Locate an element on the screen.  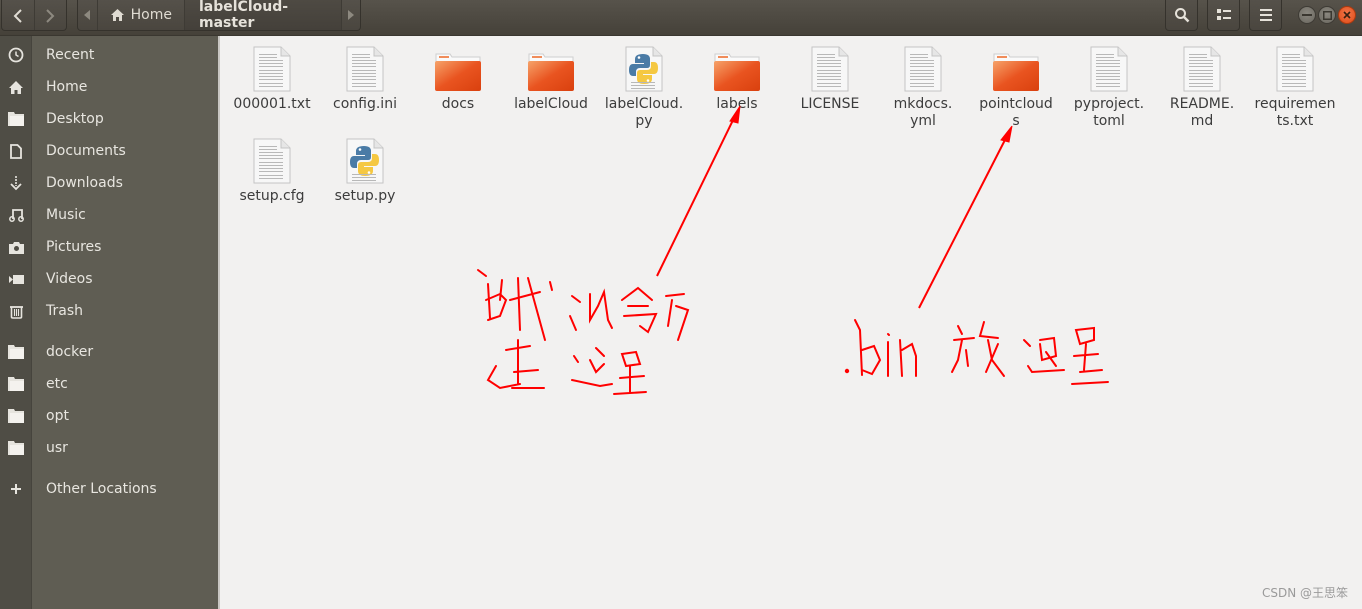
search-icon is located at coordinates (1181, 15).